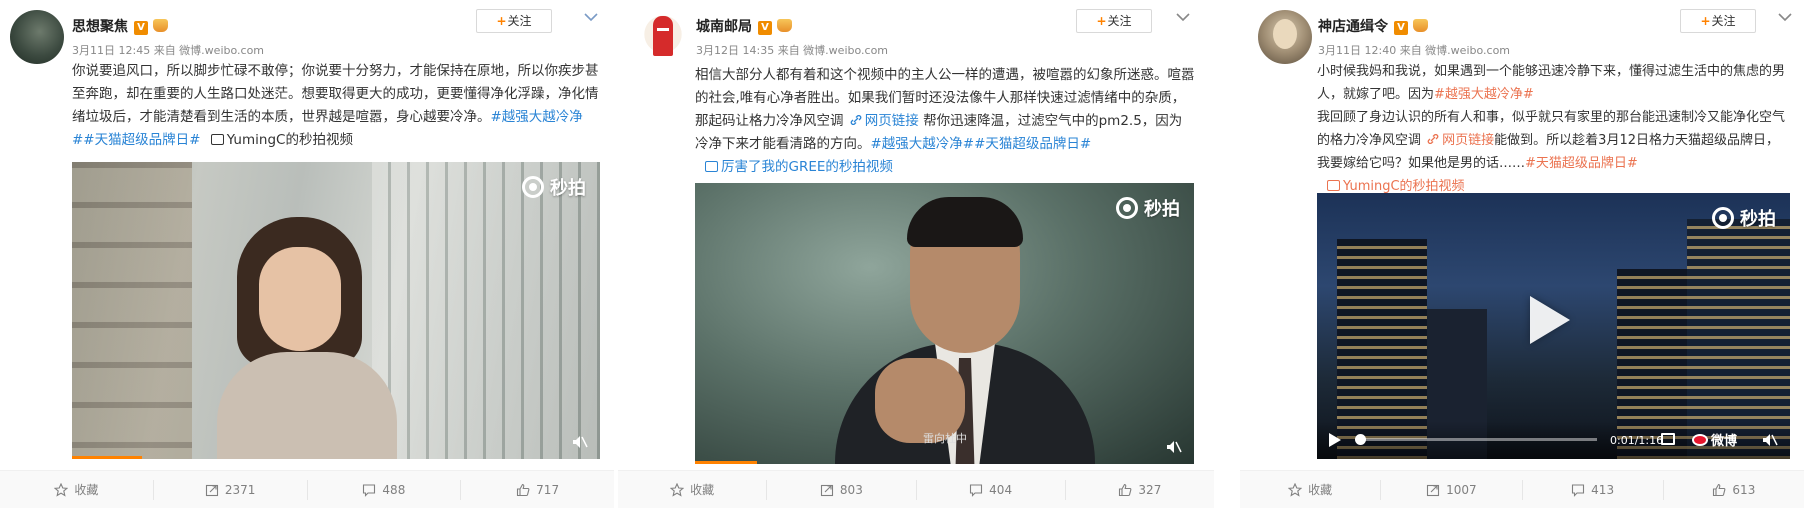 This screenshot has width=1804, height=512. I want to click on comment-count: 404, so click(1001, 489).